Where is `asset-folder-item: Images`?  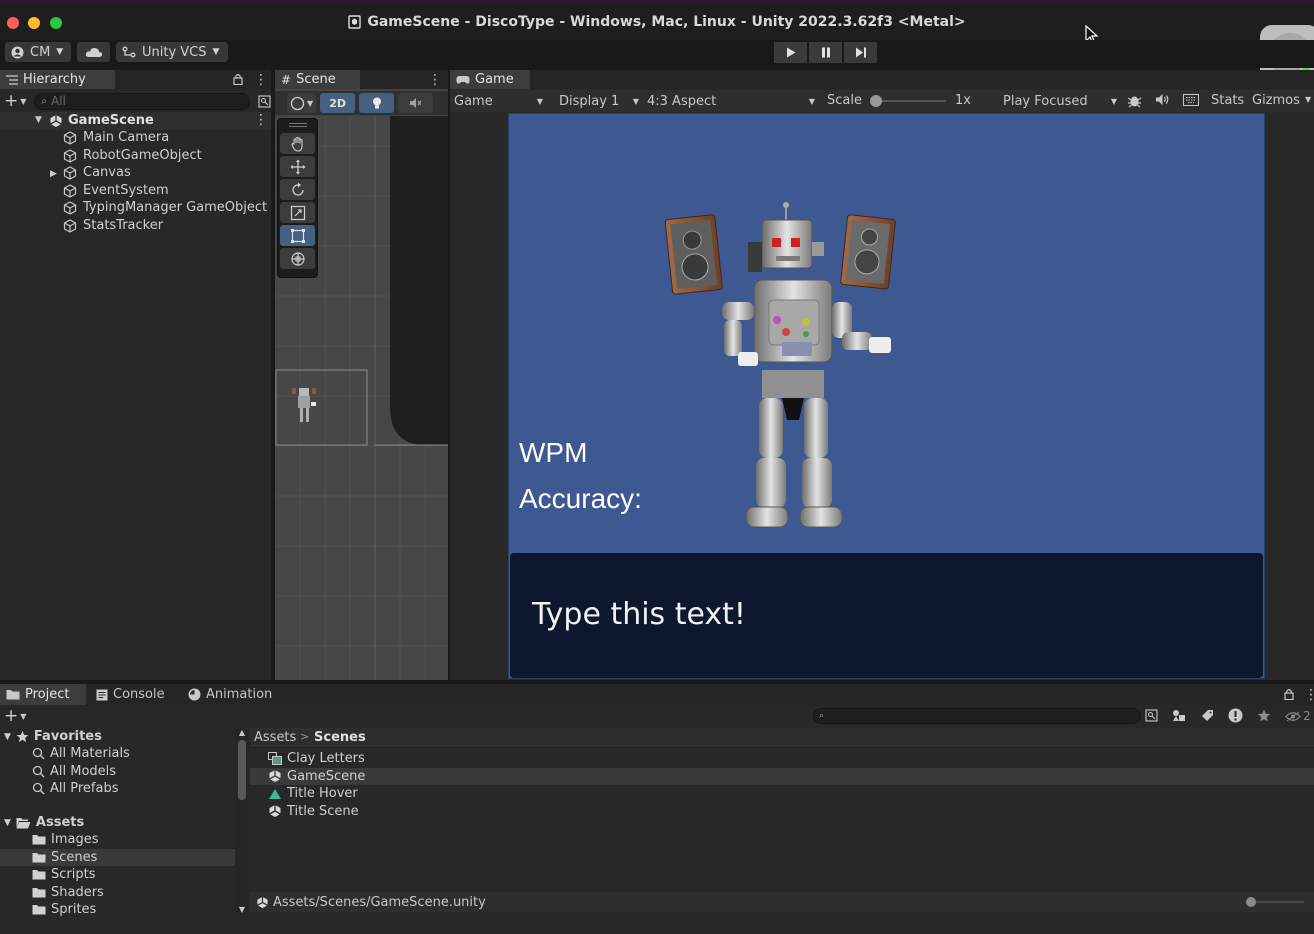
asset-folder-item: Images is located at coordinates (117, 839).